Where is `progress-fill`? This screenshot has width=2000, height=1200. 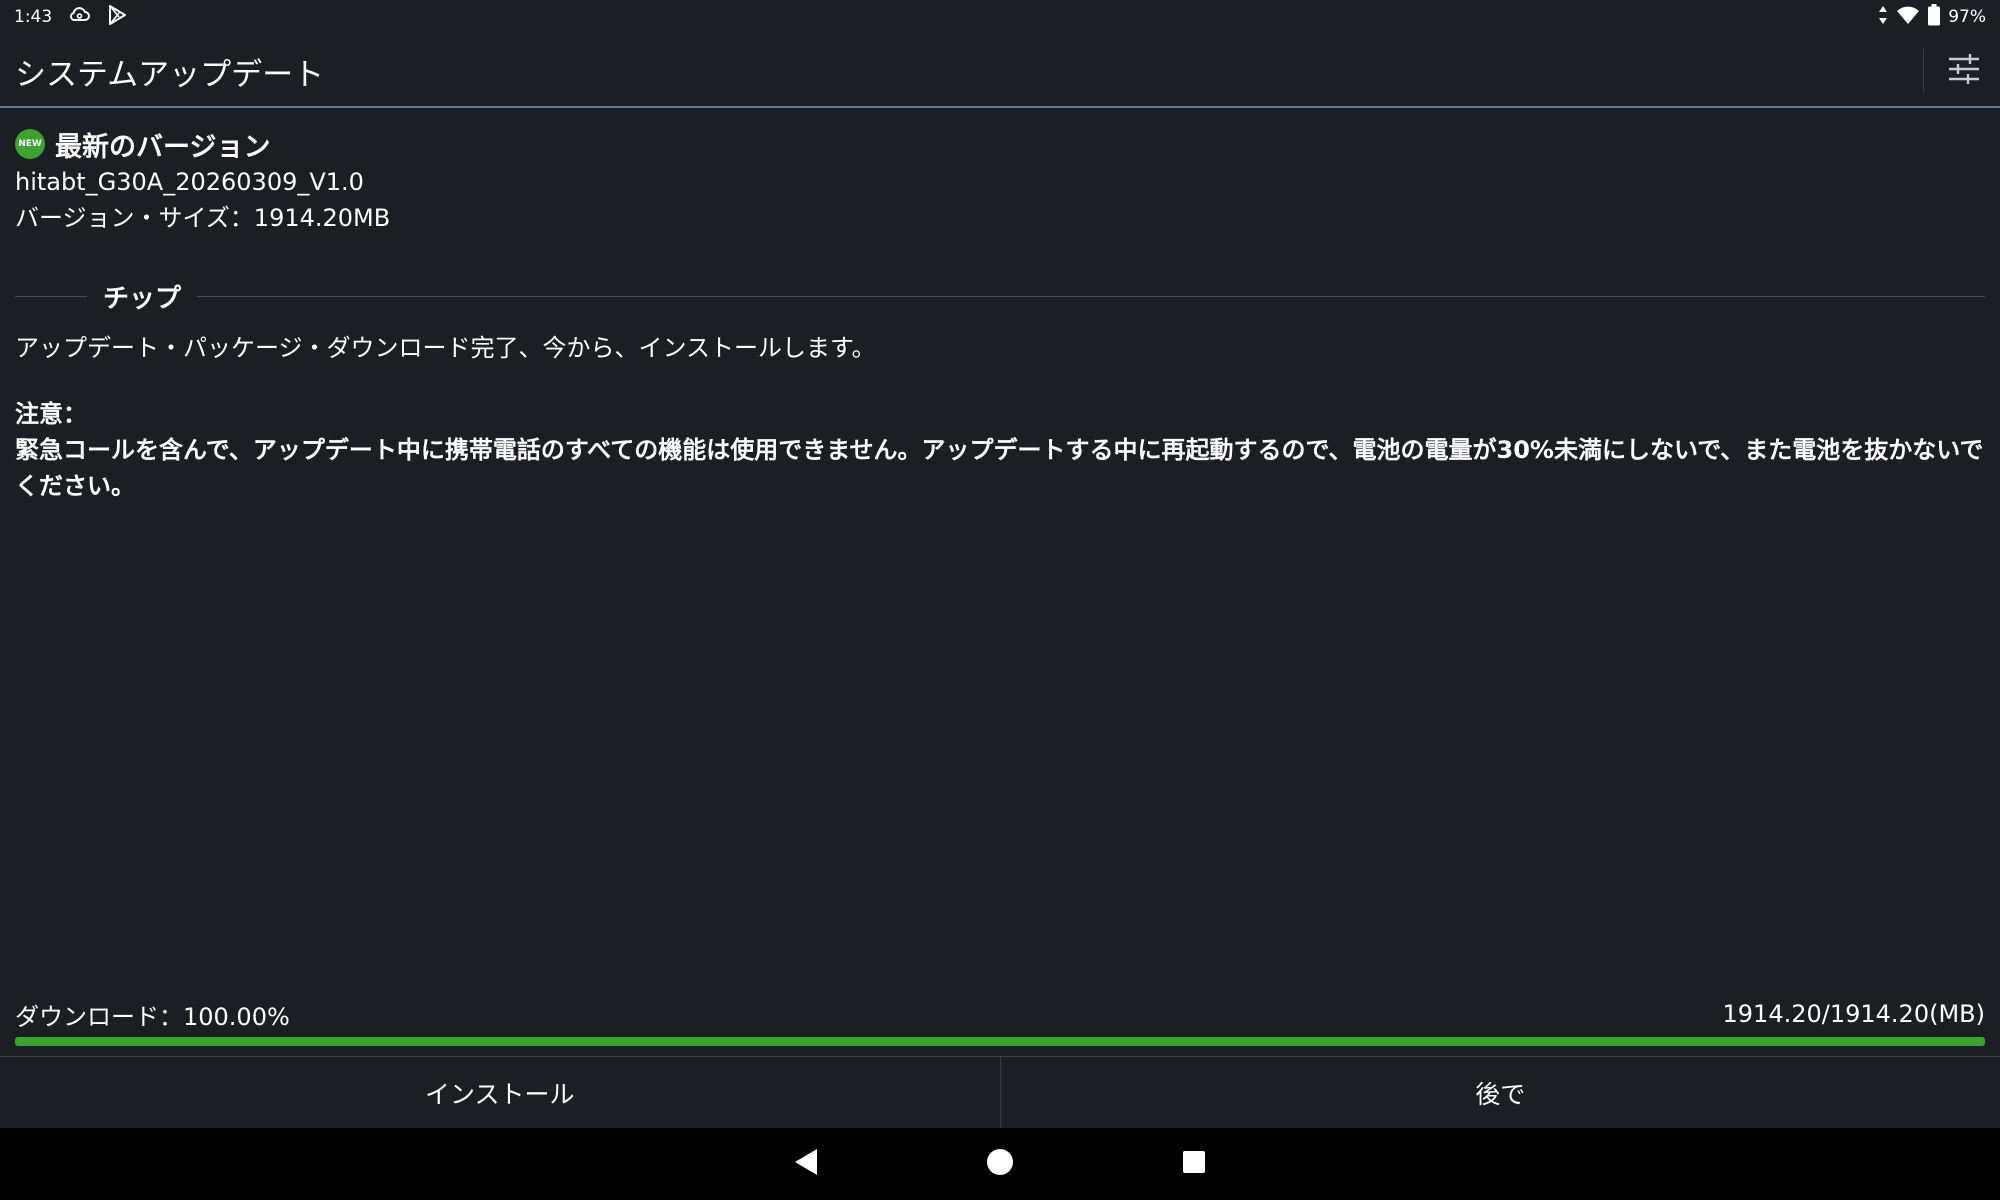 progress-fill is located at coordinates (1000, 1041).